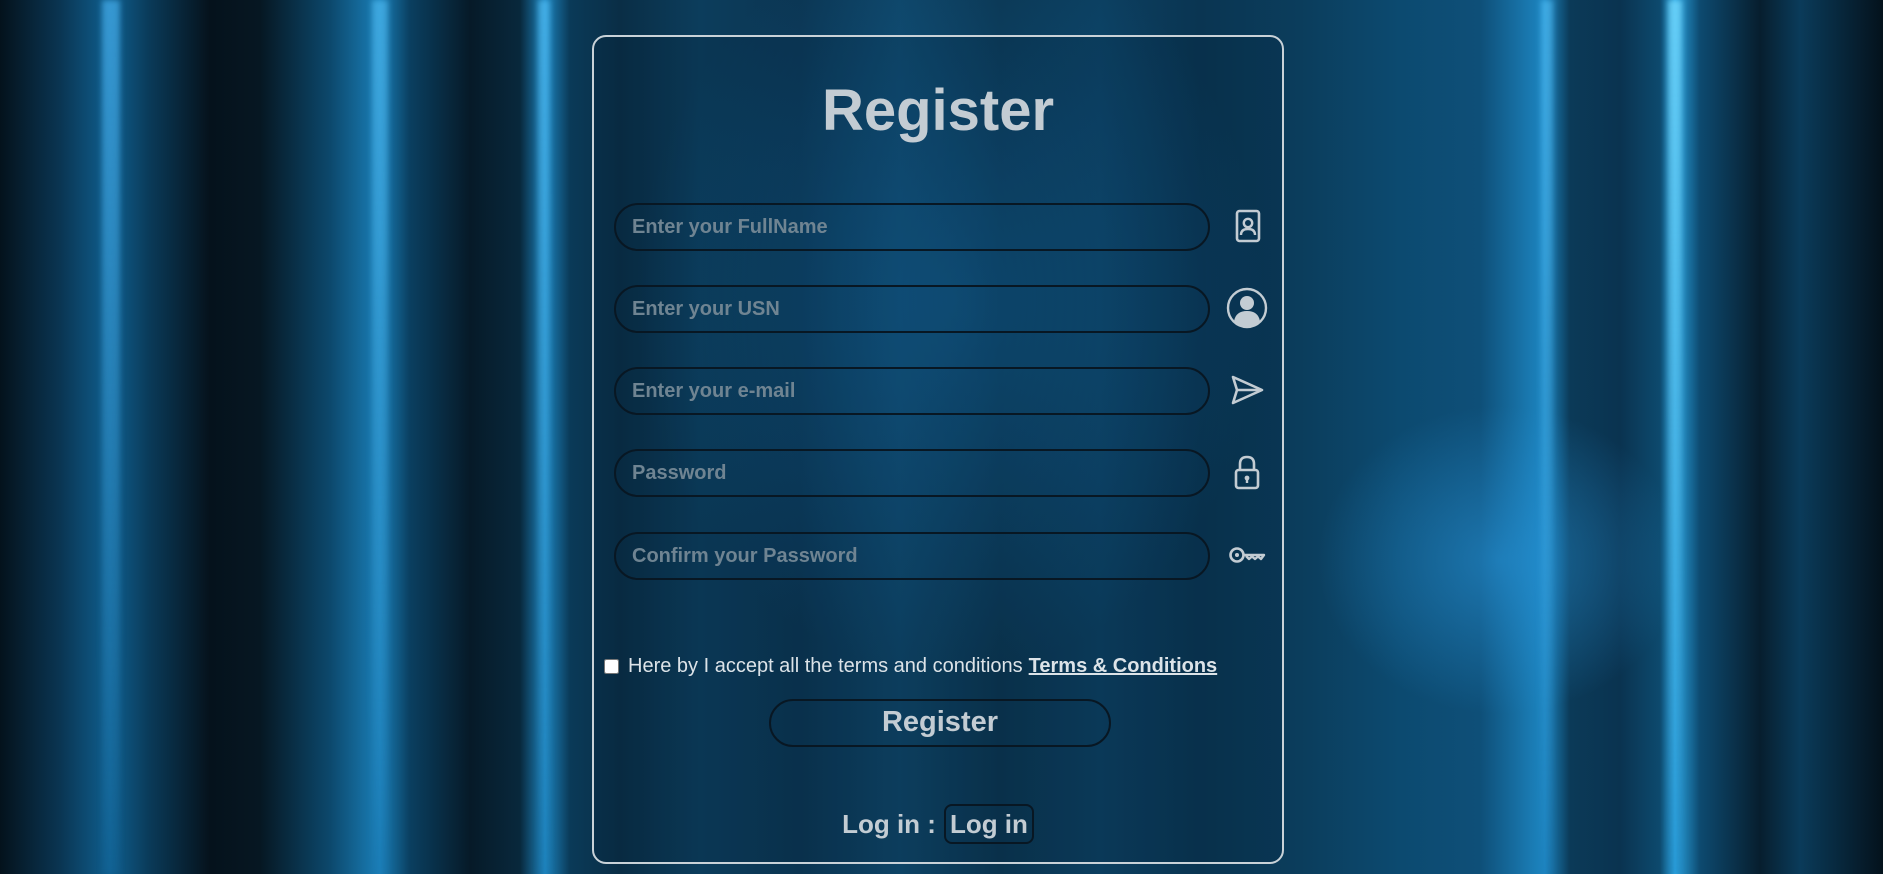 The height and width of the screenshot is (874, 1883). What do you see at coordinates (912, 556) in the screenshot?
I see `confirm-password-input` at bounding box center [912, 556].